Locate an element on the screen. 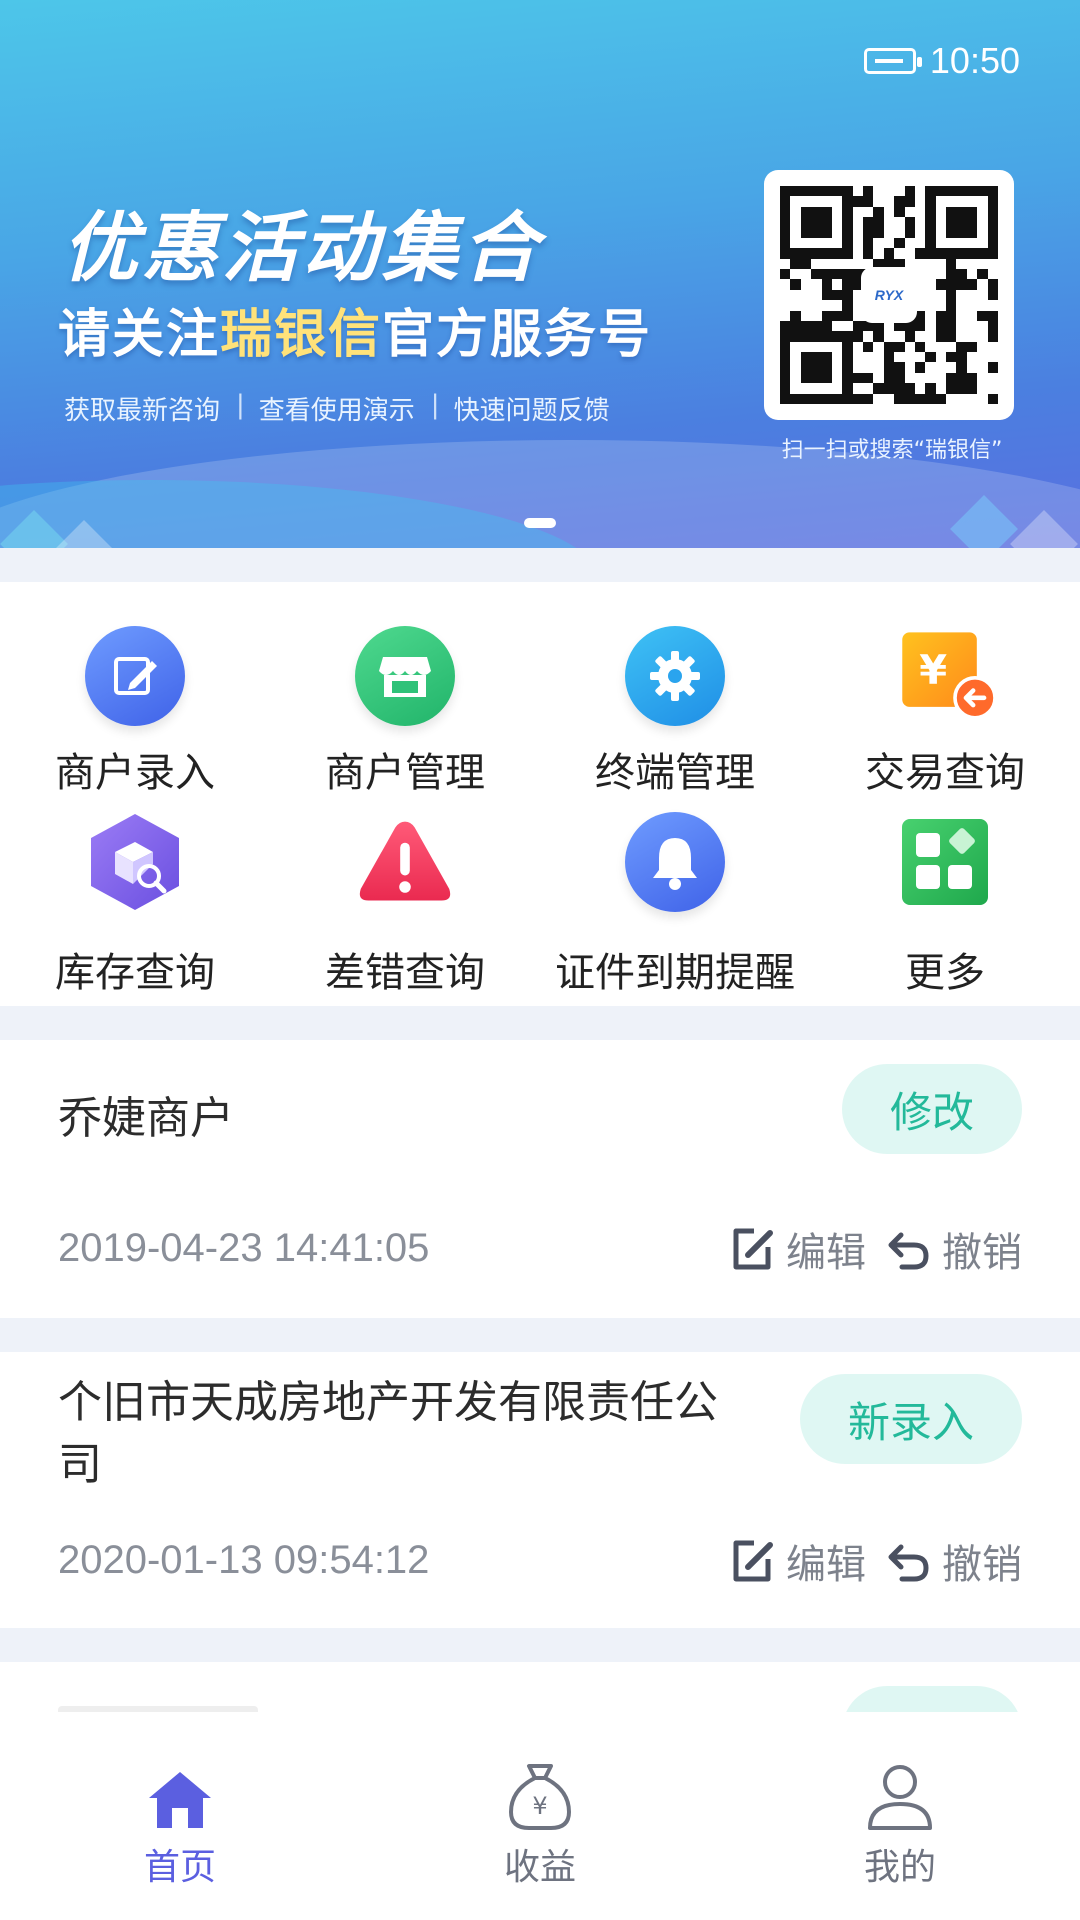  banner-brand-highlight: 瑞银信 is located at coordinates (301, 335).